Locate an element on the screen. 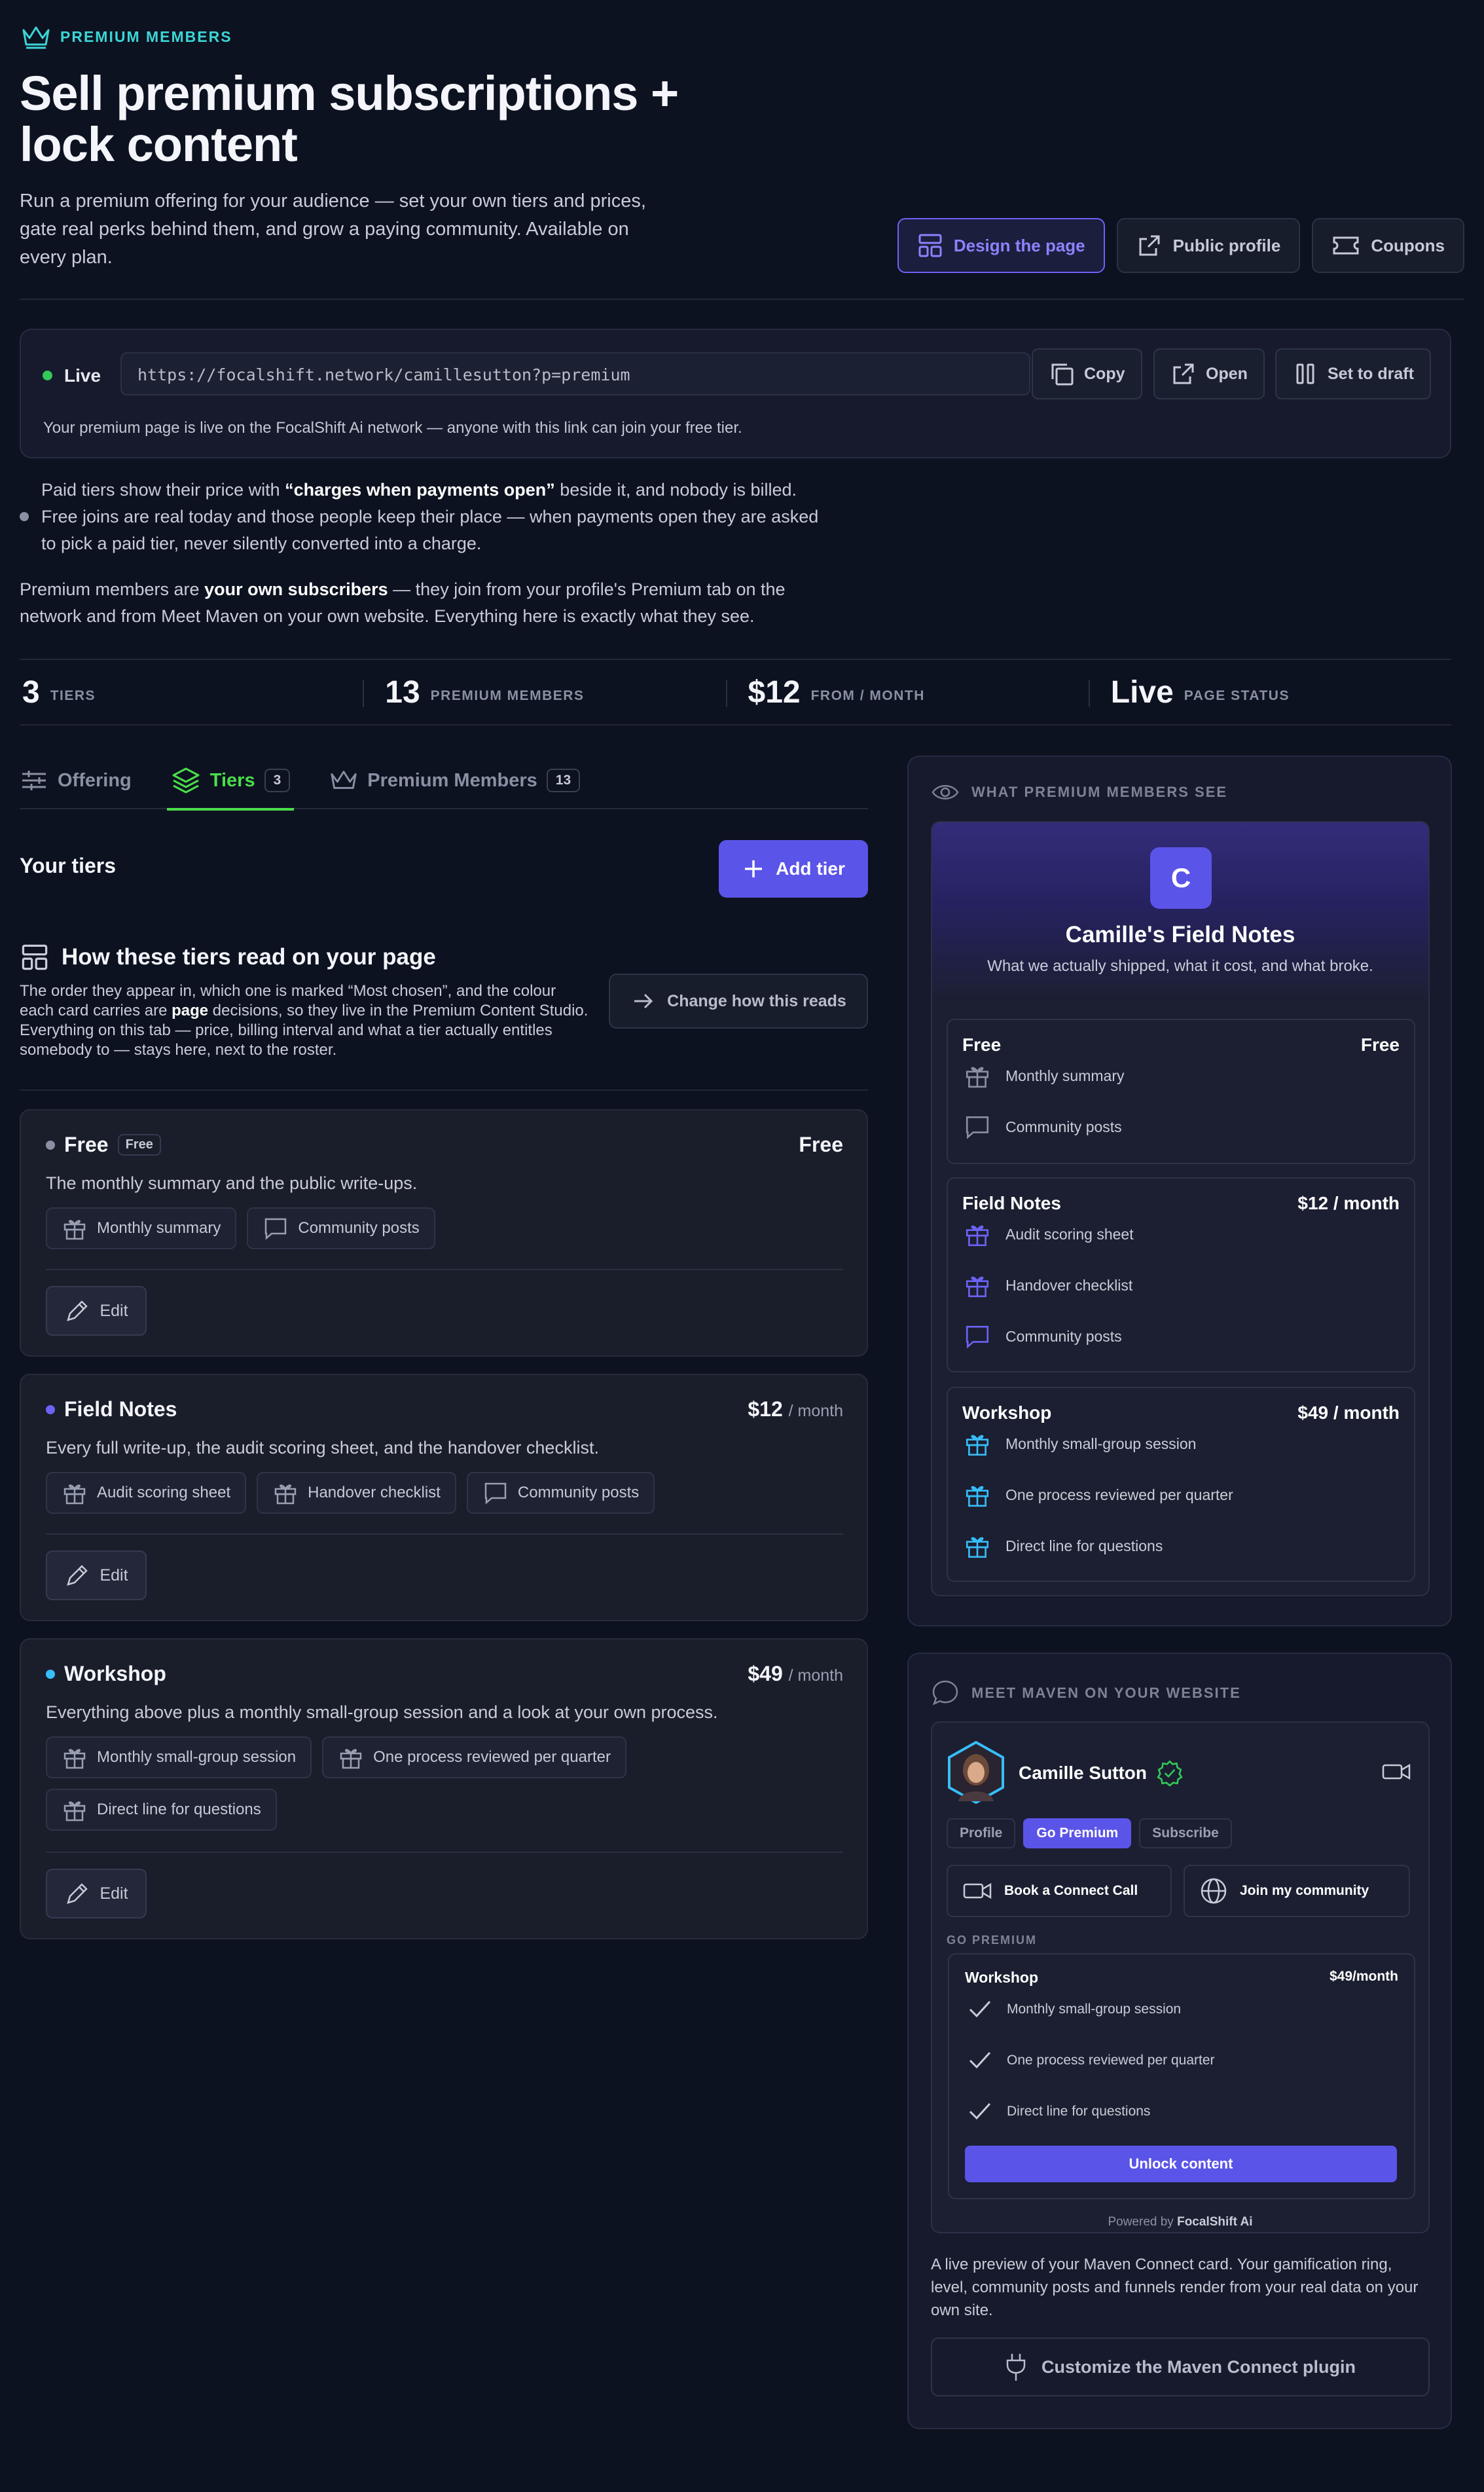 The image size is (1484, 2492). stat-price: $12 FROM / MONTH is located at coordinates (907, 692).